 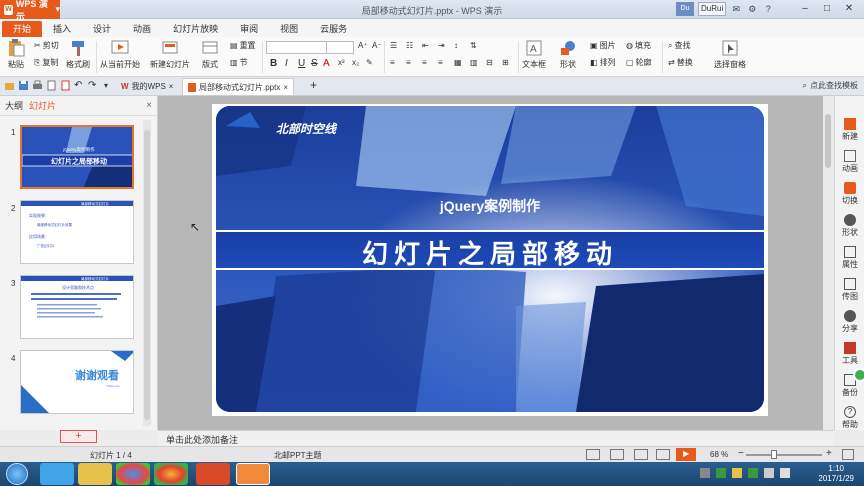 I want to click on from-current-button: 从当前开始, so click(x=120, y=54).